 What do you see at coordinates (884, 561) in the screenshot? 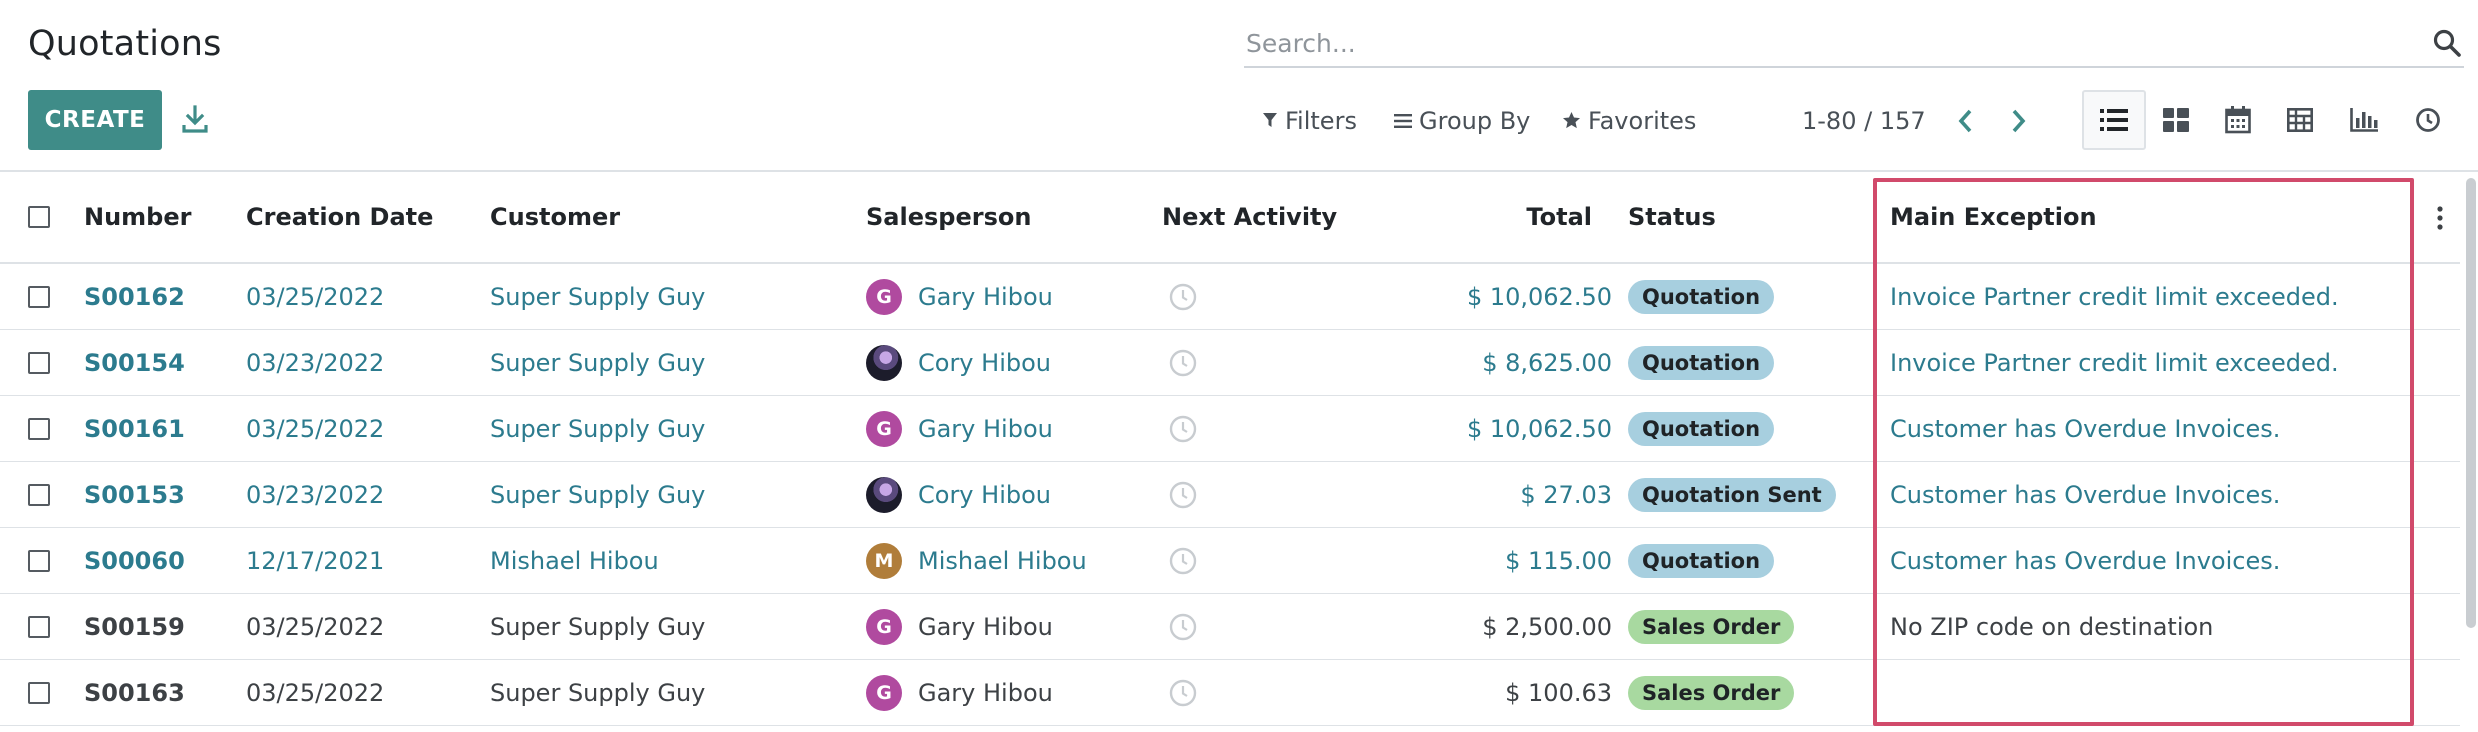
I see `avatar: M` at bounding box center [884, 561].